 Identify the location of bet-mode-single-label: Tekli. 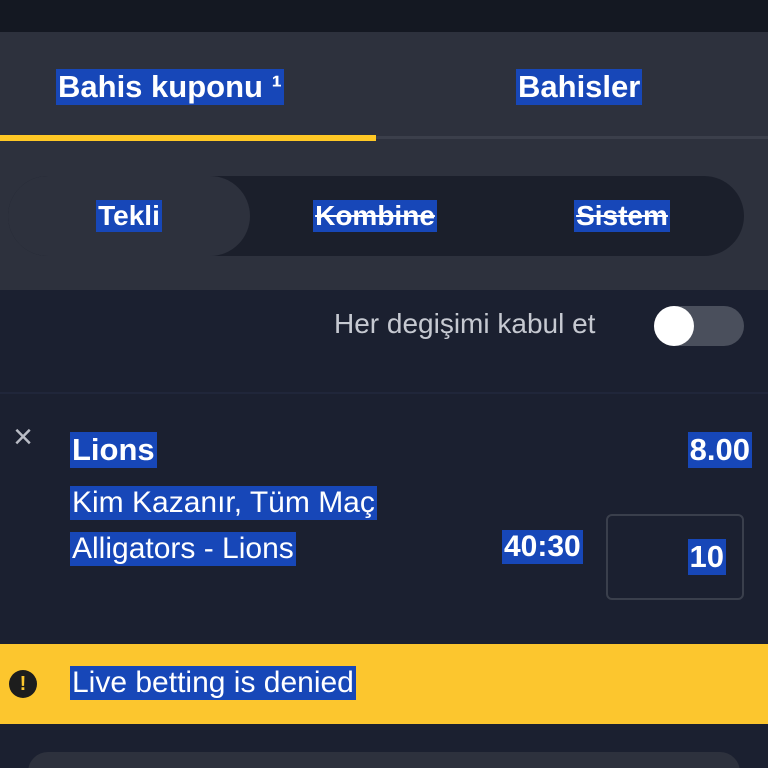
(129, 216).